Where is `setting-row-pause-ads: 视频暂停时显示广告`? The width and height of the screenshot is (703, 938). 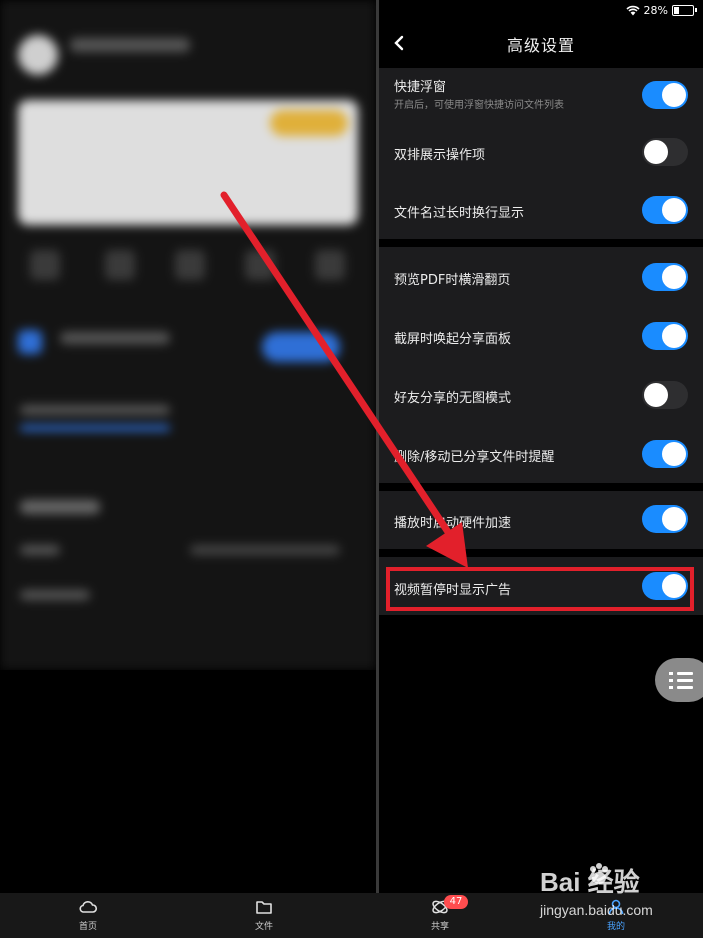 setting-row-pause-ads: 视频暂停时显示广告 is located at coordinates (541, 586).